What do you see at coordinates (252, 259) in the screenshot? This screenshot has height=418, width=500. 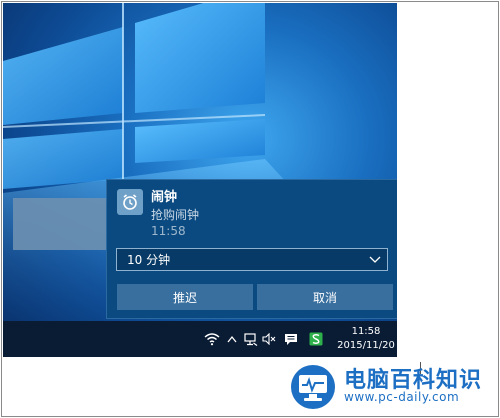 I see `snooze-duration-select: 10 分钟` at bounding box center [252, 259].